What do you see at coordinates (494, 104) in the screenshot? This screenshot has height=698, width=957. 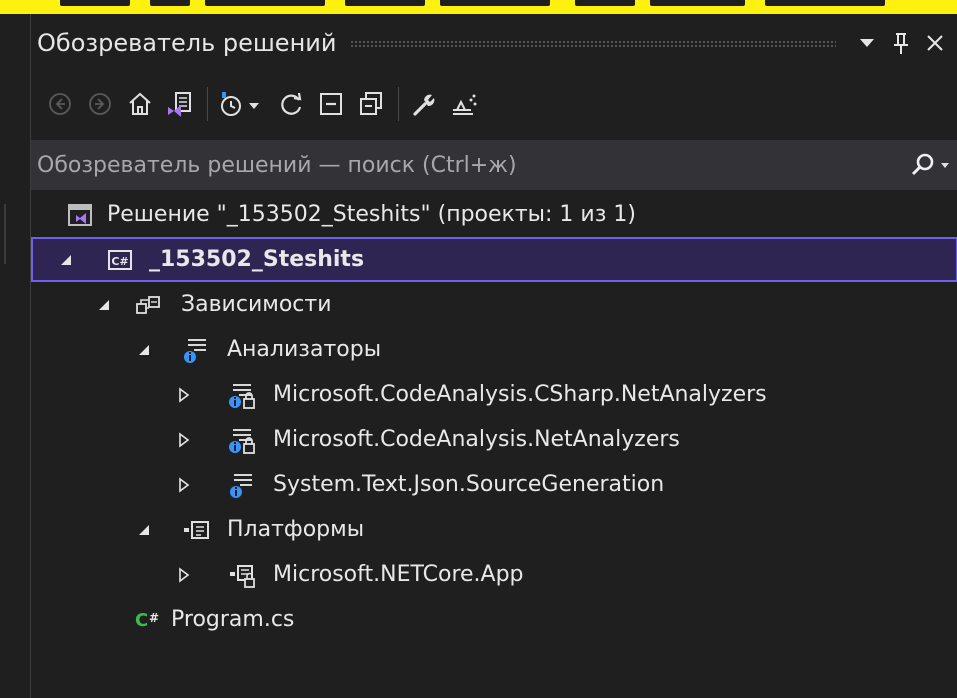 I see `solution-explorer-toolbar` at bounding box center [494, 104].